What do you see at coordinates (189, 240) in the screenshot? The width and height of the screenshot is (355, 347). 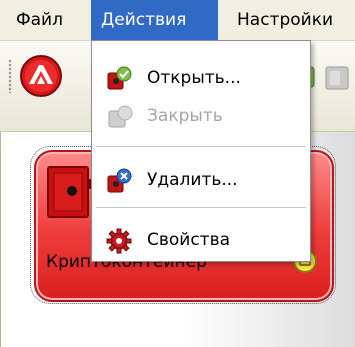 I see `menu-item-properties-label: Свойства` at bounding box center [189, 240].